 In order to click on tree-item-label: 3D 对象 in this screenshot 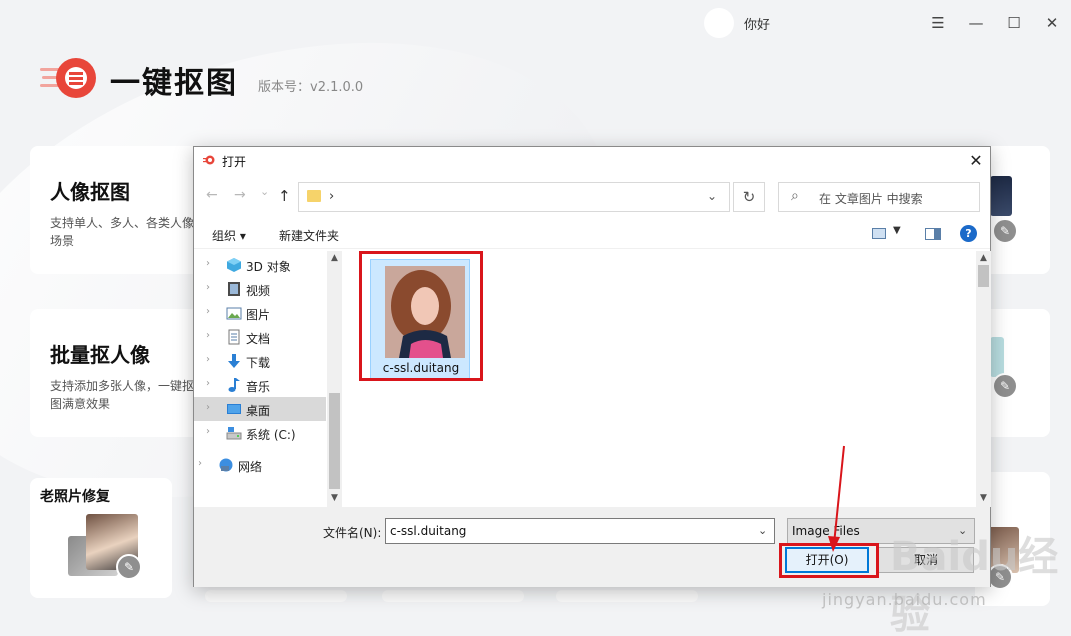, I will do `click(268, 267)`.